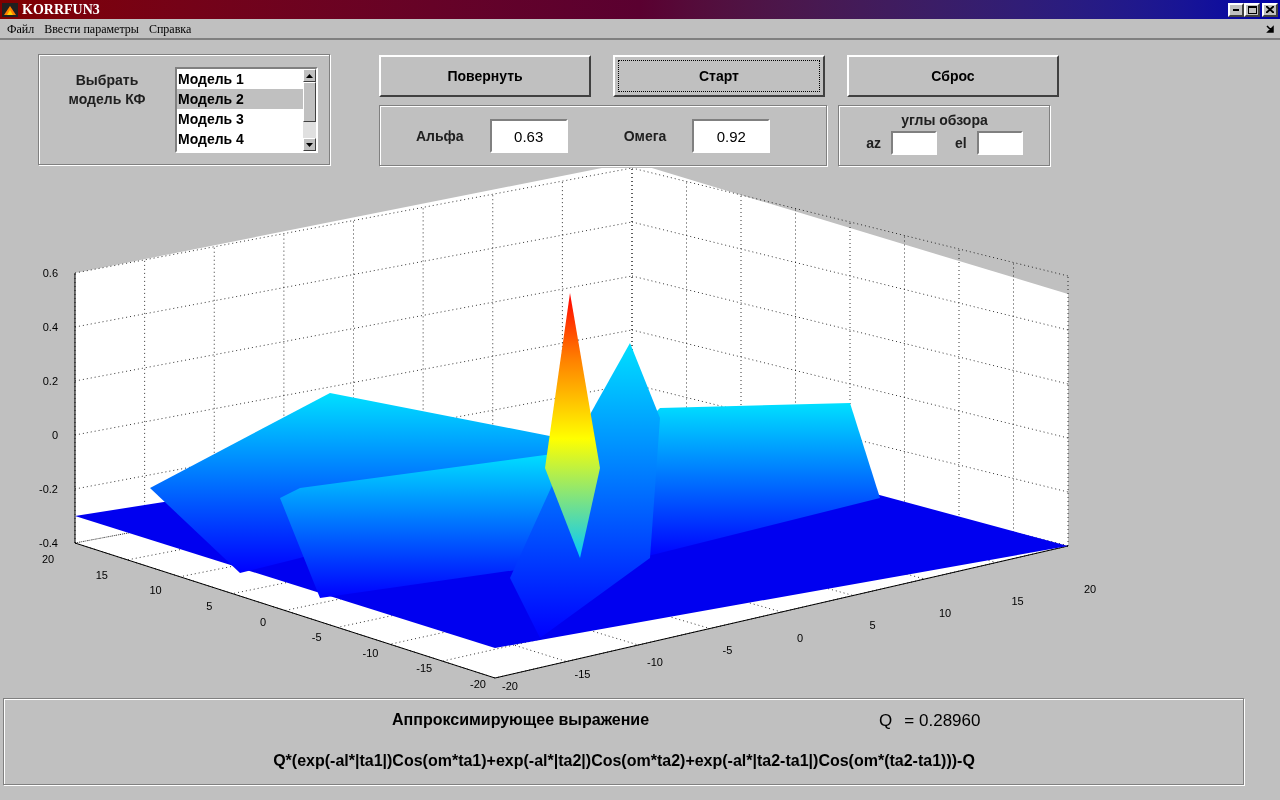  I want to click on app-icon, so click(10, 9).